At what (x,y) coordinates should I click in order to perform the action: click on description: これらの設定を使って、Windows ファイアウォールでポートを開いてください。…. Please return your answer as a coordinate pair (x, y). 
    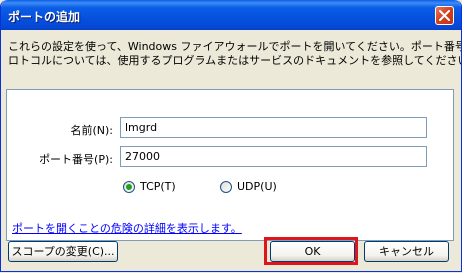
    Looking at the image, I should click on (235, 54).